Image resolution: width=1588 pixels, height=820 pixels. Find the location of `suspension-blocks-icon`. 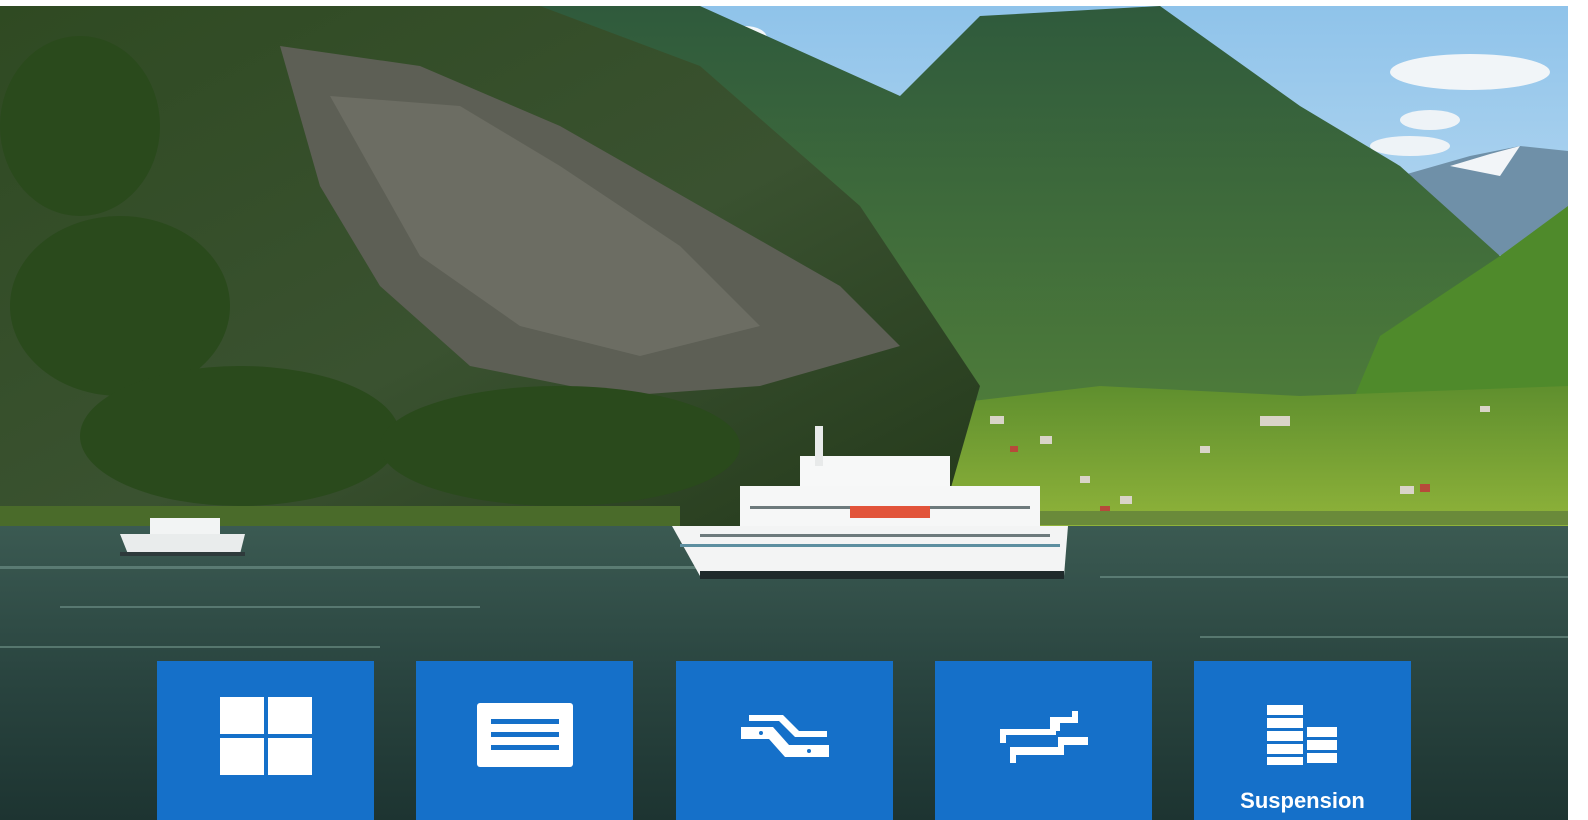

suspension-blocks-icon is located at coordinates (1301, 735).